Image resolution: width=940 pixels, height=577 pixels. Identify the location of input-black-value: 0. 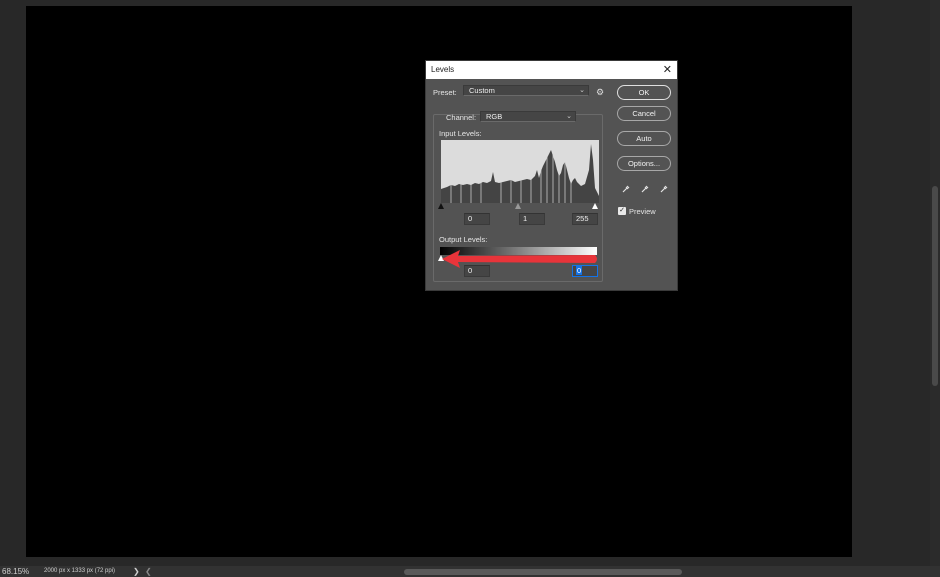
(470, 218).